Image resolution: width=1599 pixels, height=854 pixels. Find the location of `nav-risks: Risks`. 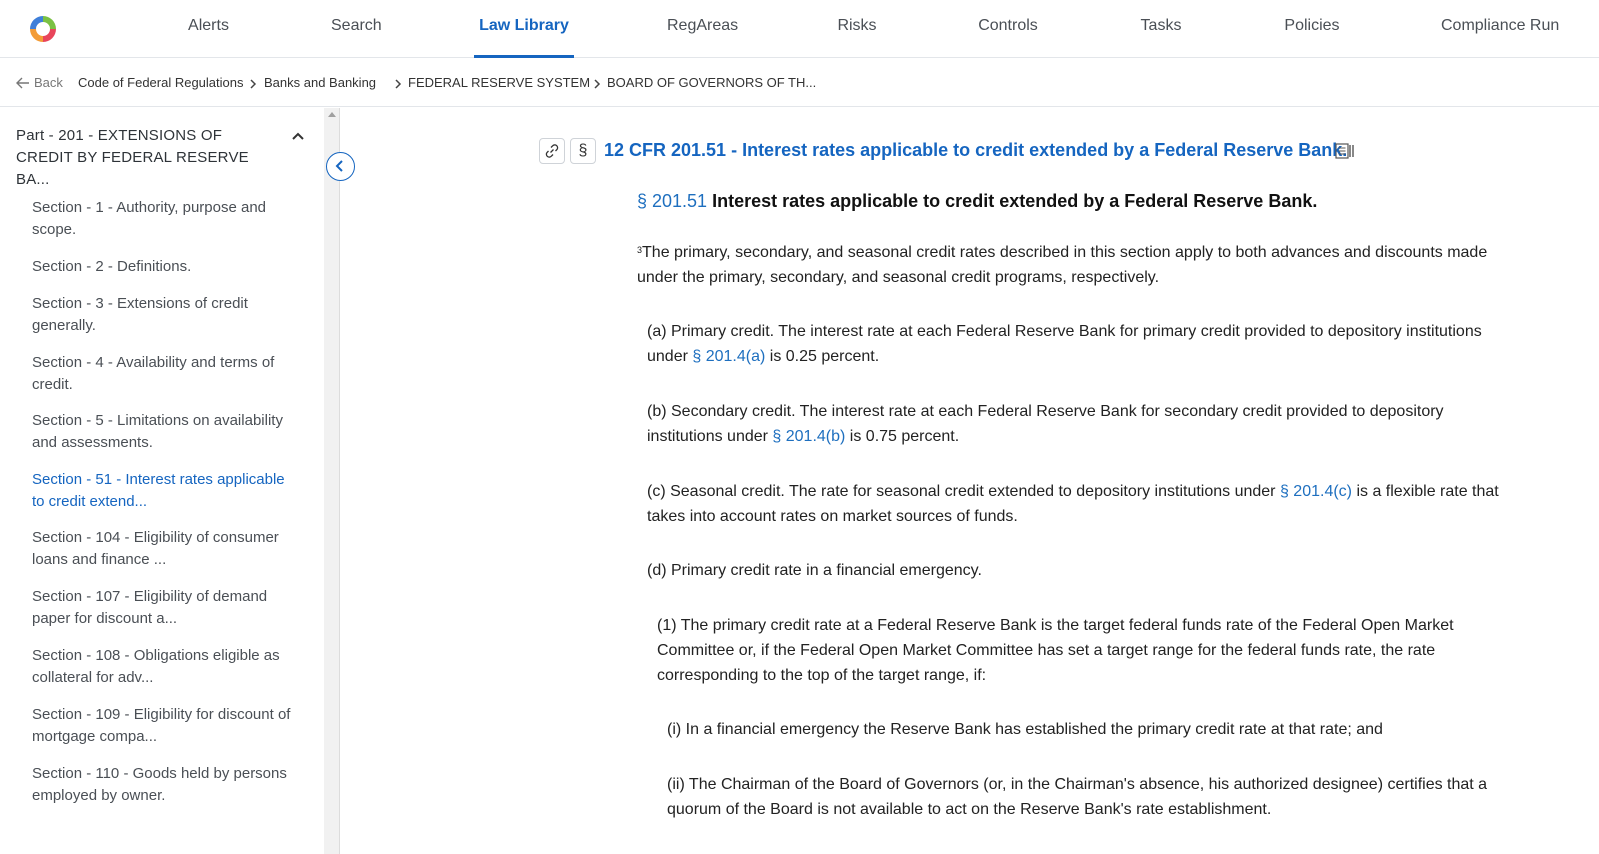

nav-risks: Risks is located at coordinates (857, 29).